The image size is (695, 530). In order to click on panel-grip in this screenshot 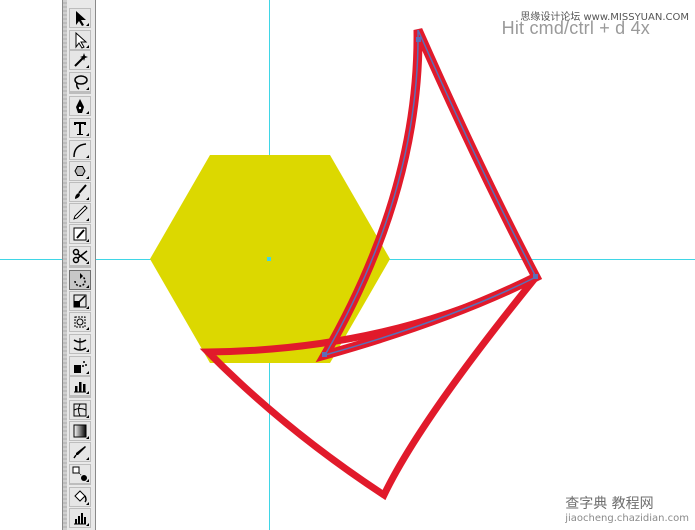, I will do `click(65, 265)`.